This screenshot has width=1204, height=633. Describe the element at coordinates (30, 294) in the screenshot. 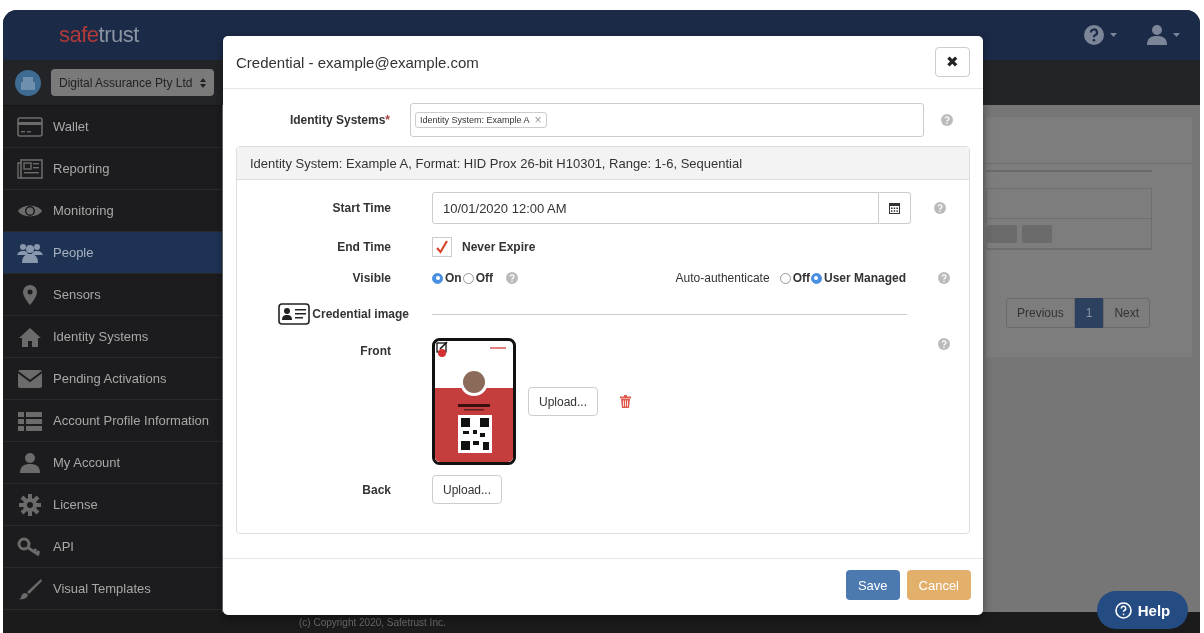

I see `map-pin-icon` at that location.